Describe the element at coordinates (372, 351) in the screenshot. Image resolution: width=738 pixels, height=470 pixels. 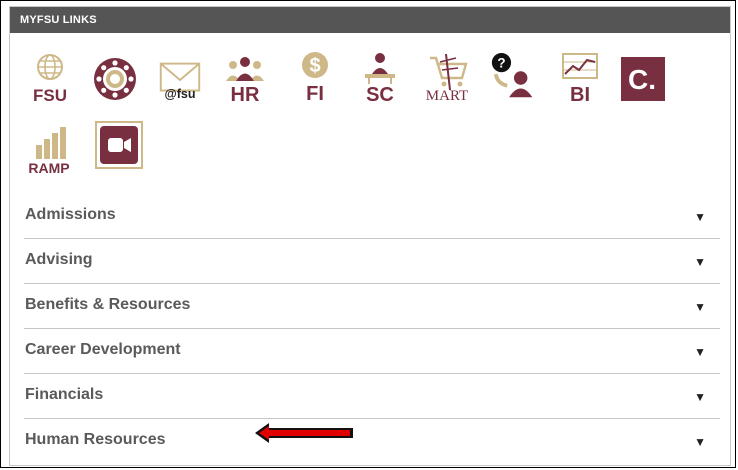
I see `accordion-item-career-development: Career Development ▼` at that location.